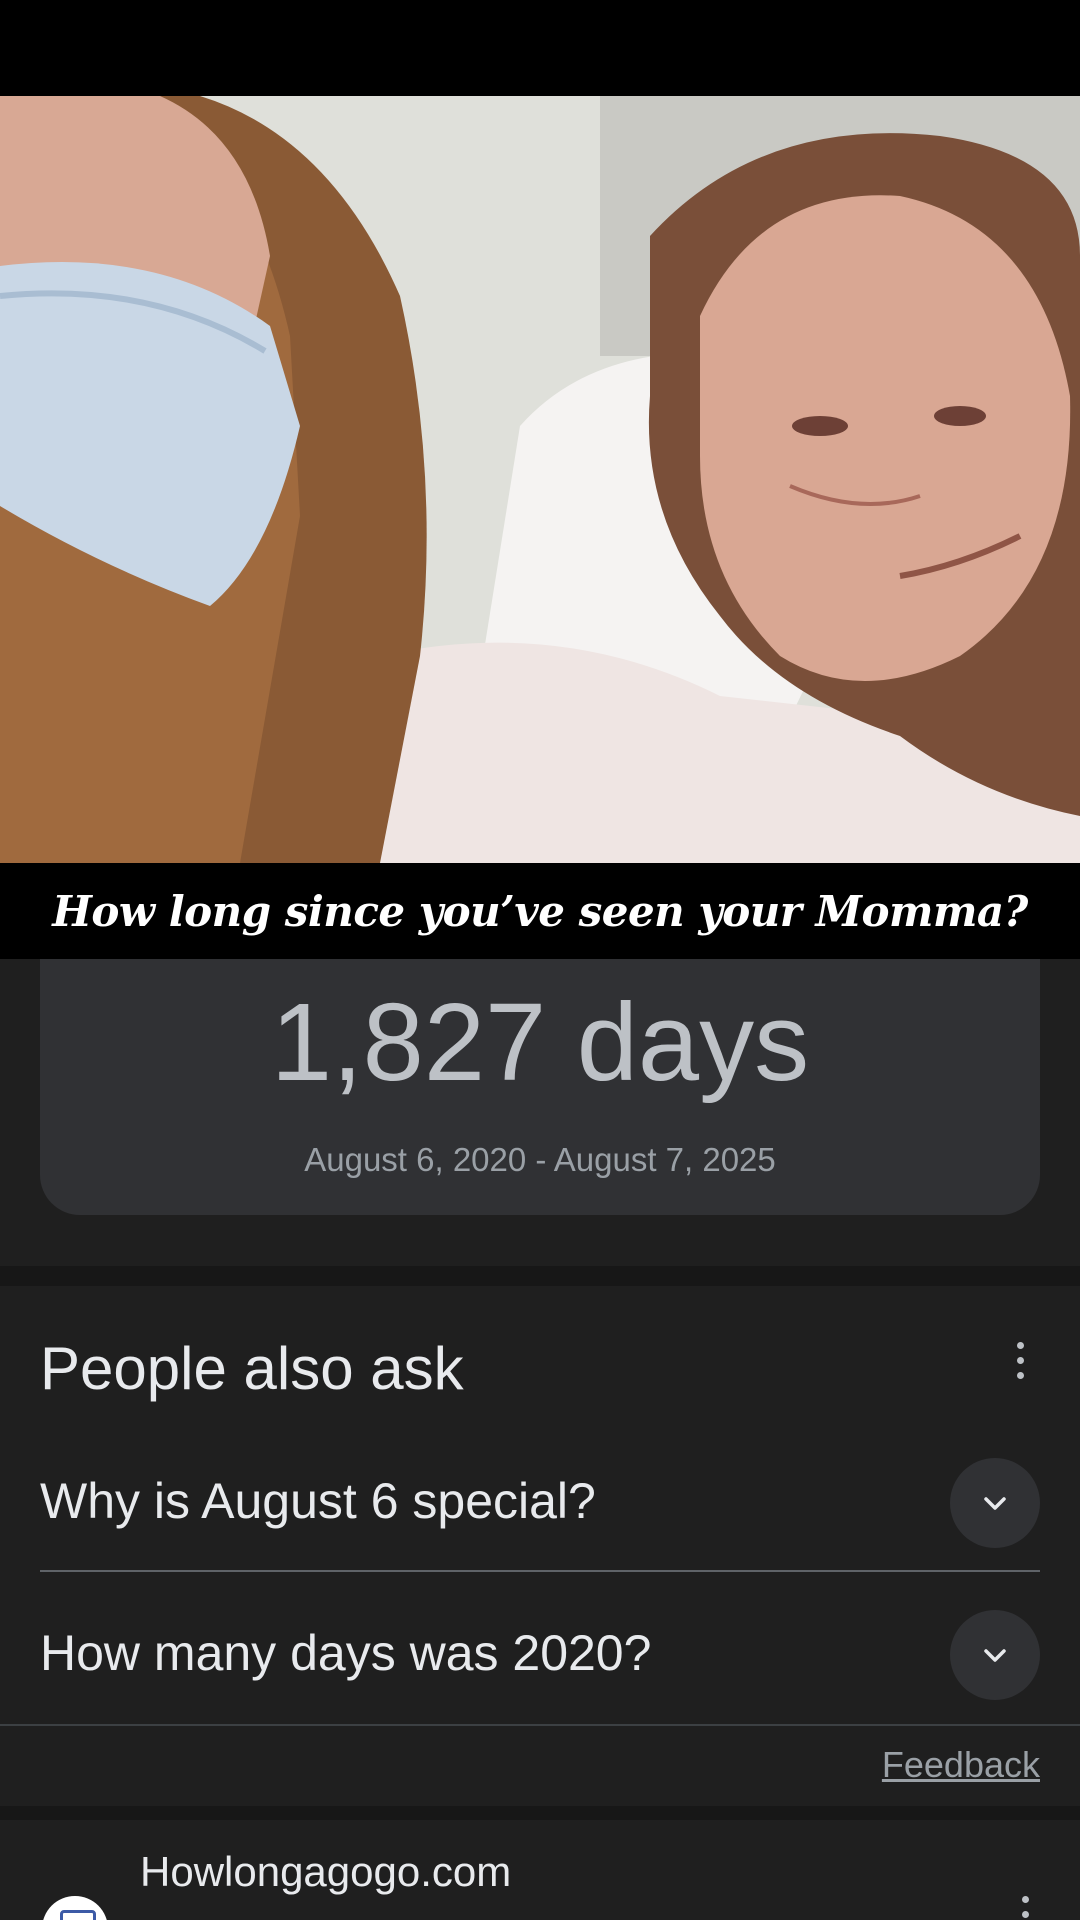 Image resolution: width=1080 pixels, height=1920 pixels. I want to click on photo-caption: How long since you’ve seen your Momma?, so click(540, 911).